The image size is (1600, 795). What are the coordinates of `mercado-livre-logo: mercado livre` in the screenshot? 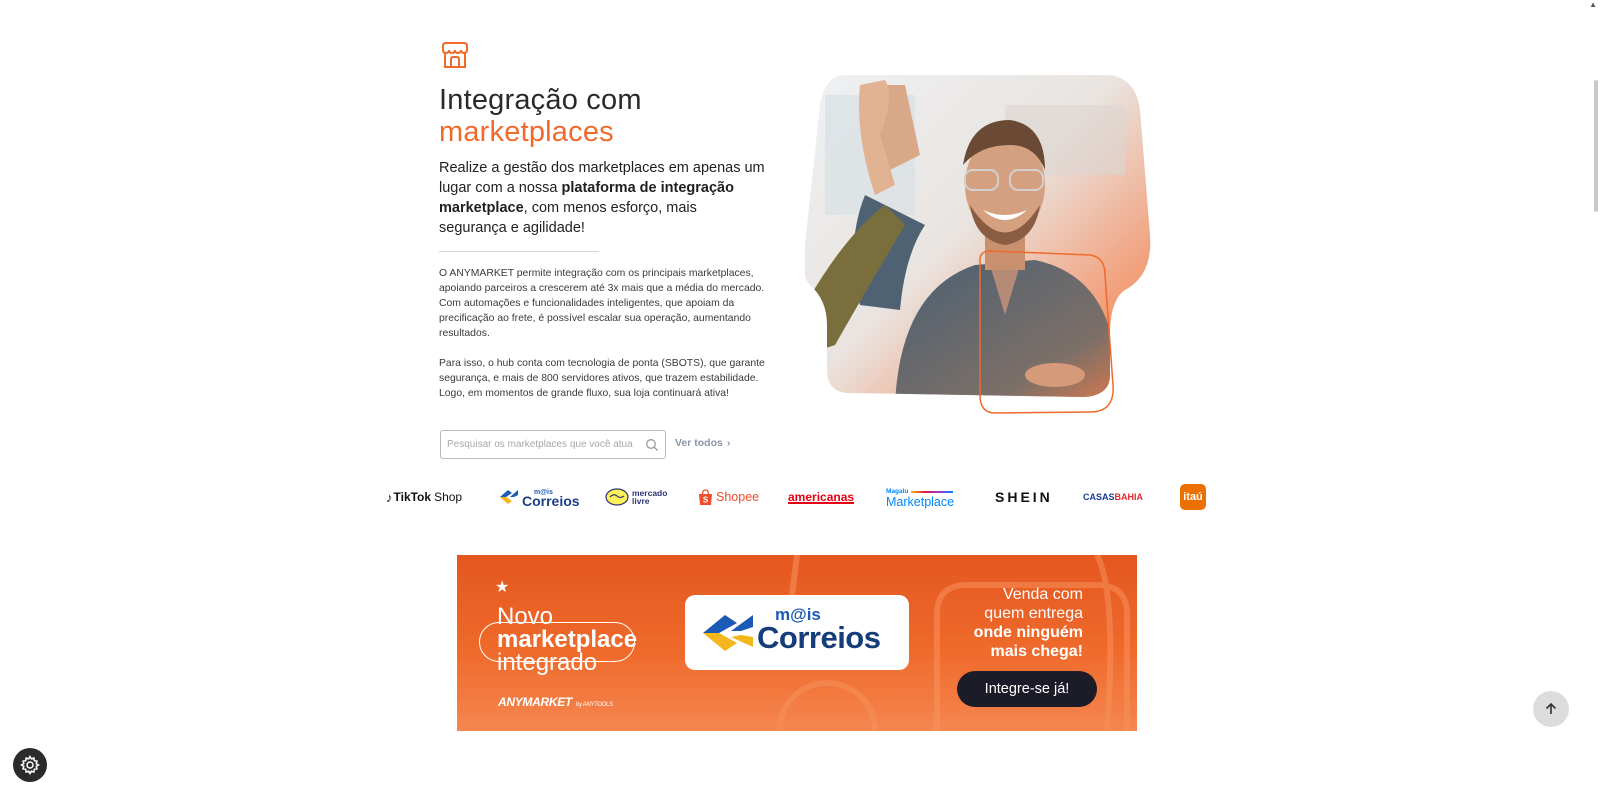 It's located at (636, 497).